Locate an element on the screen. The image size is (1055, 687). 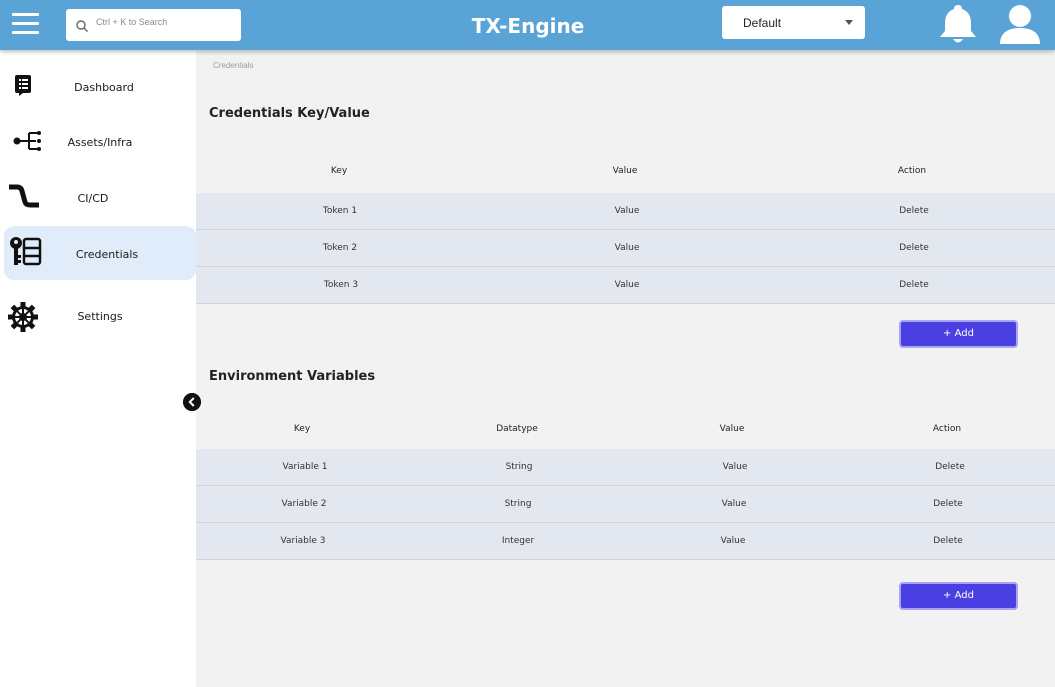
pipeline-icon is located at coordinates (24, 196).